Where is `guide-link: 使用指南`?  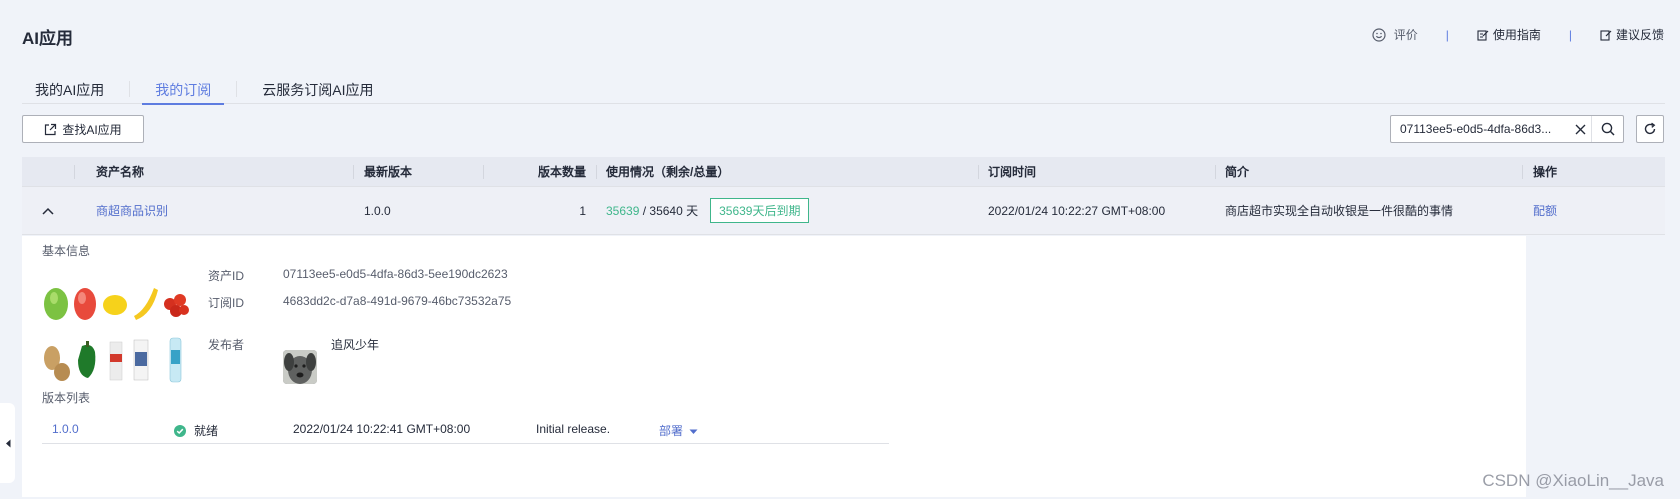 guide-link: 使用指南 is located at coordinates (1509, 34).